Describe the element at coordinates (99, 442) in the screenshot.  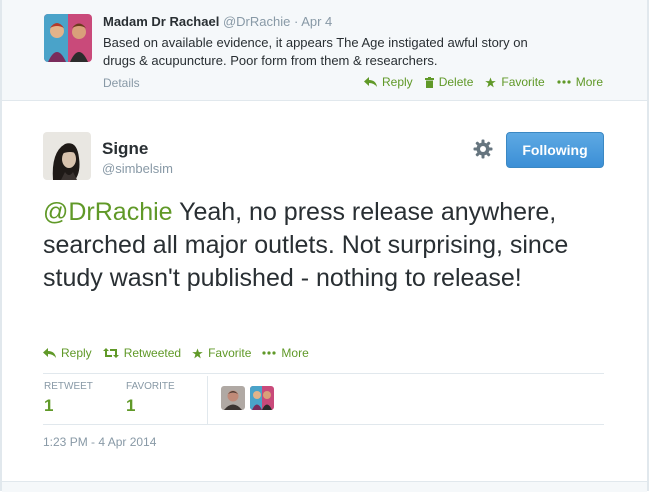
I see `tweet-timestamp: 1:23 PM - 4 Apr 2014` at that location.